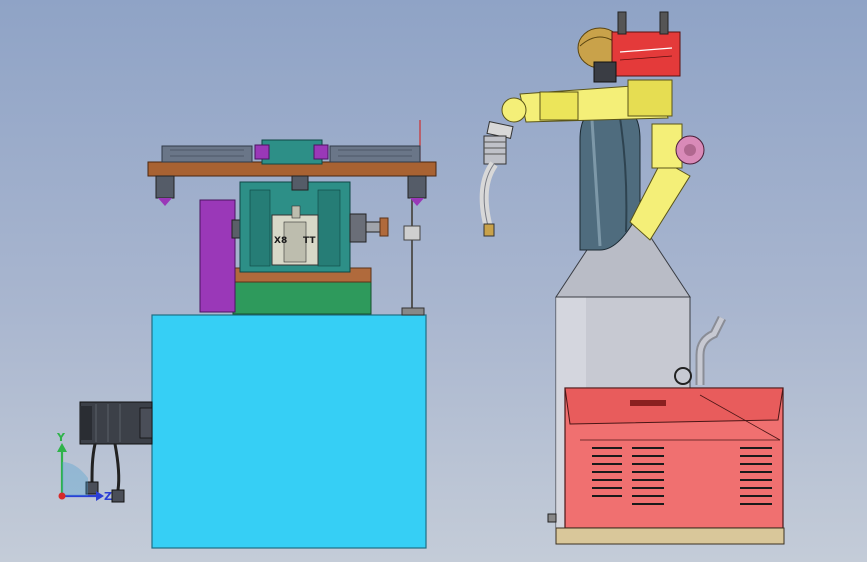  What do you see at coordinates (116, 452) in the screenshot?
I see `servo-motor` at bounding box center [116, 452].